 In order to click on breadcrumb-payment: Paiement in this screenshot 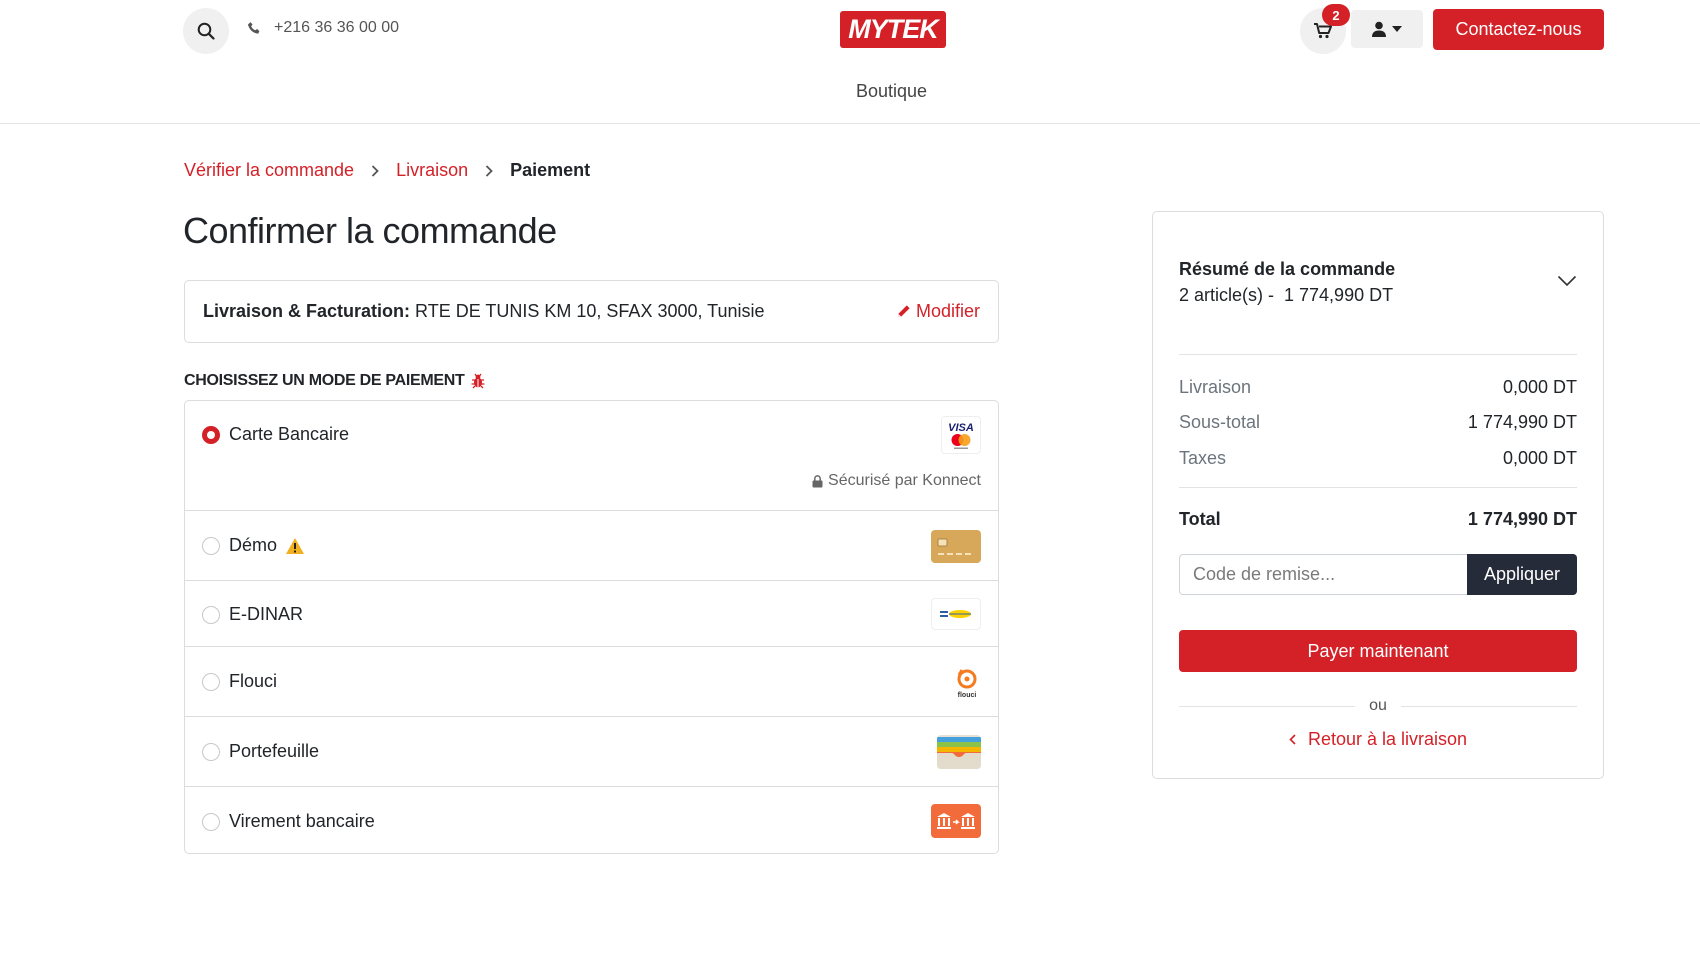, I will do `click(550, 170)`.